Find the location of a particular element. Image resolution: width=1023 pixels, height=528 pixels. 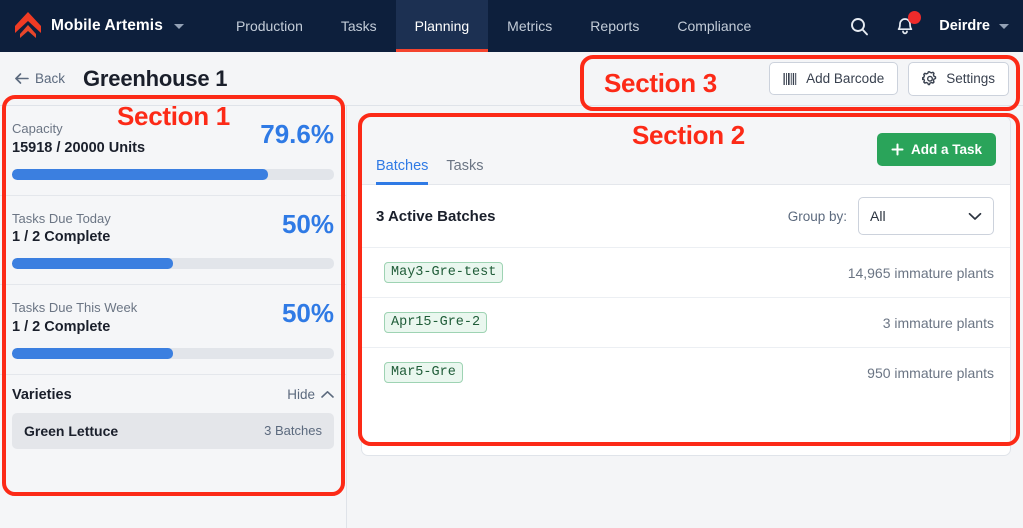

variety-row: Green Lettuce 3 Batches is located at coordinates (173, 430).